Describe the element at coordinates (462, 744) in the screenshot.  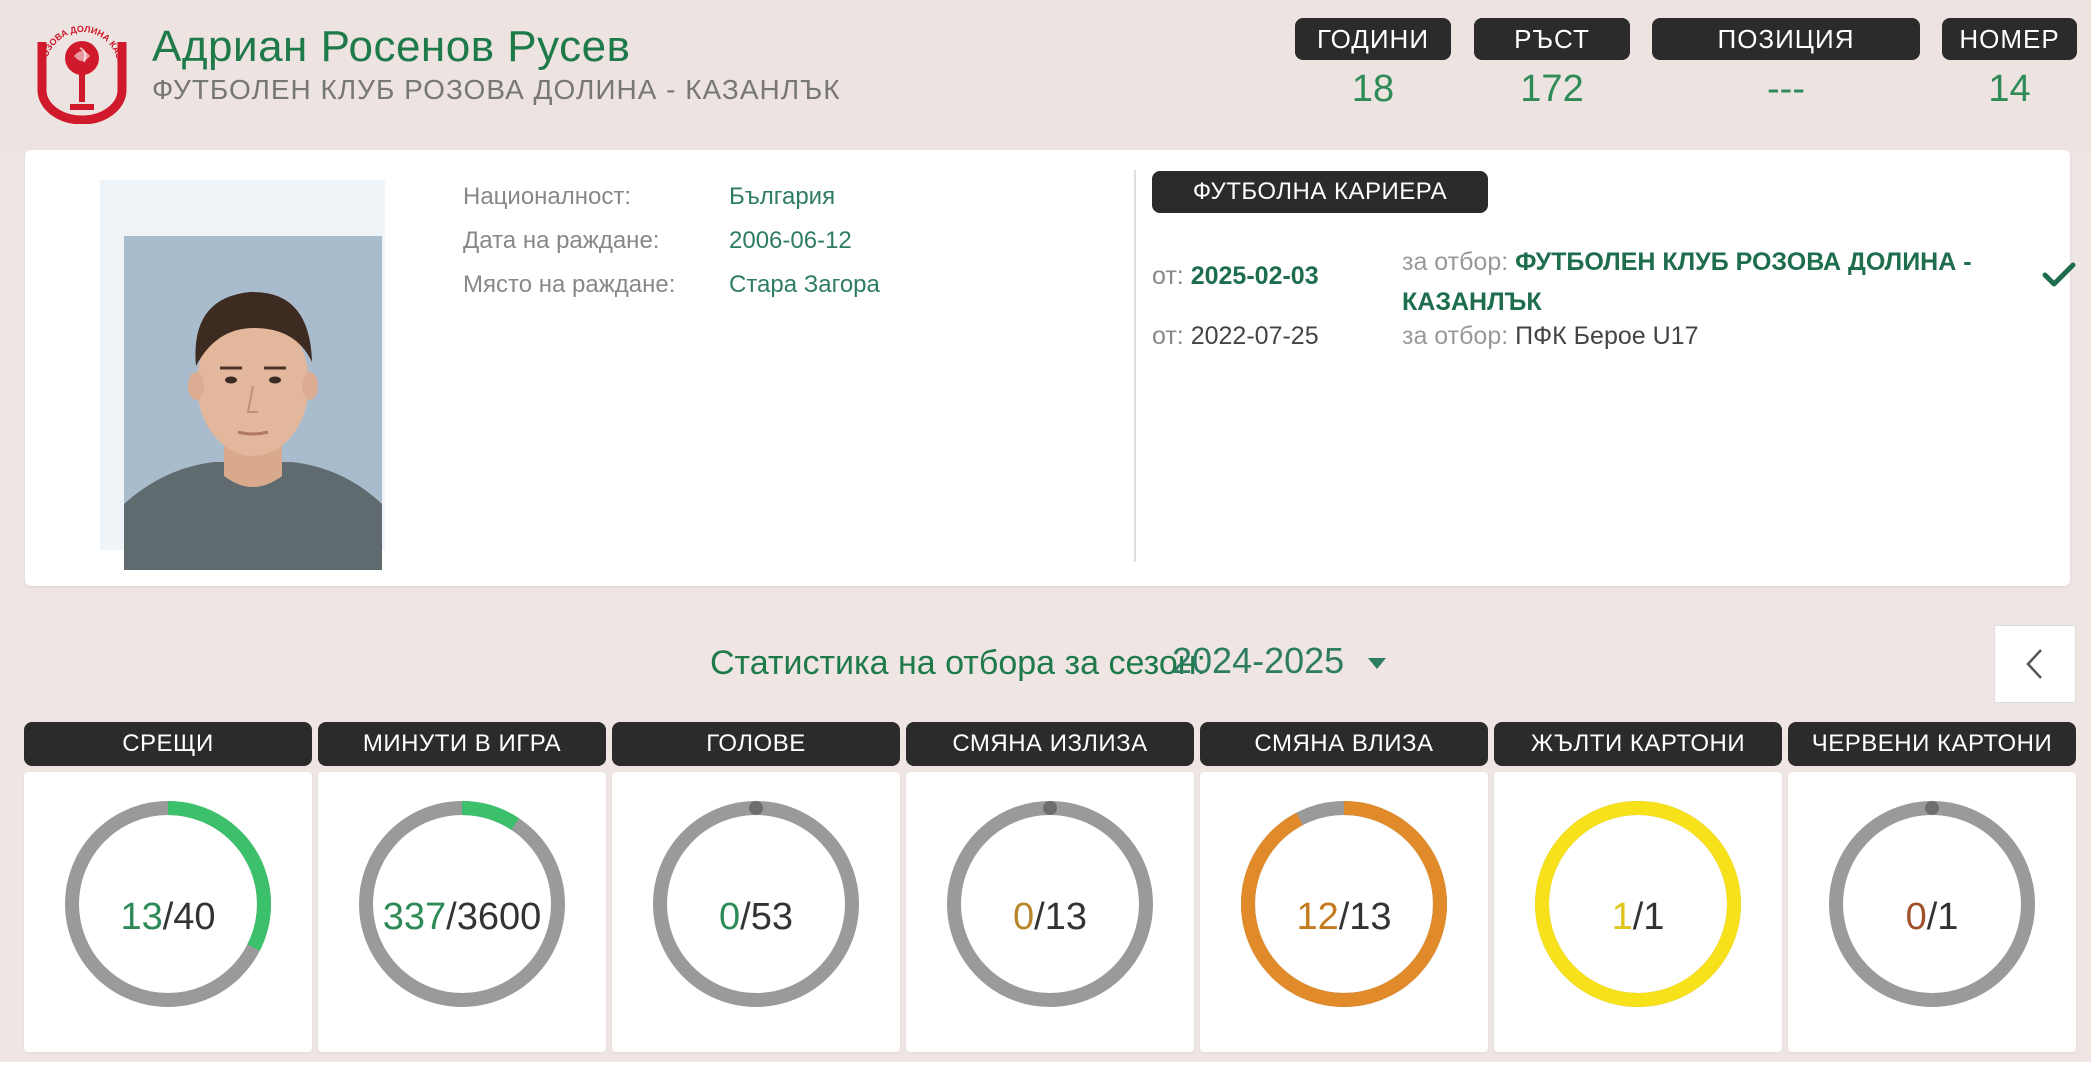
I see `stat-label: МИНУТИ В ИГРА` at that location.